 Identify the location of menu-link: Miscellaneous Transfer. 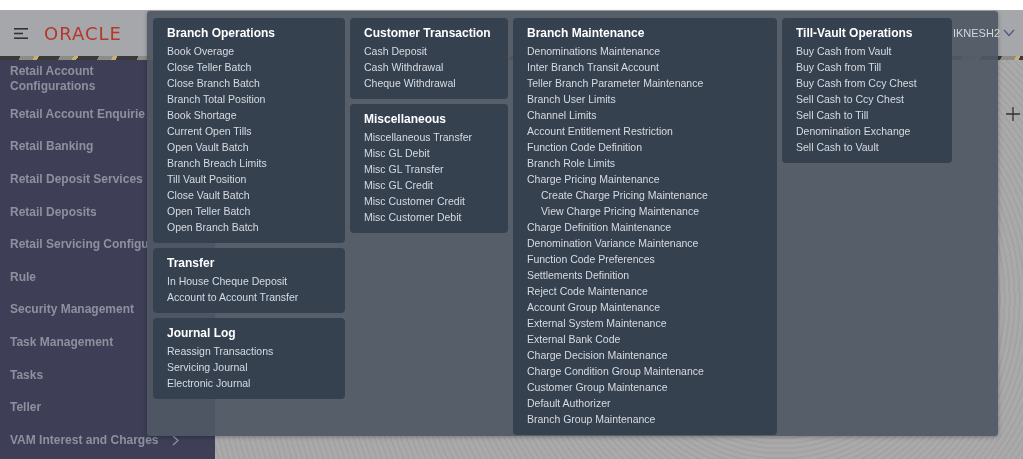
(418, 137).